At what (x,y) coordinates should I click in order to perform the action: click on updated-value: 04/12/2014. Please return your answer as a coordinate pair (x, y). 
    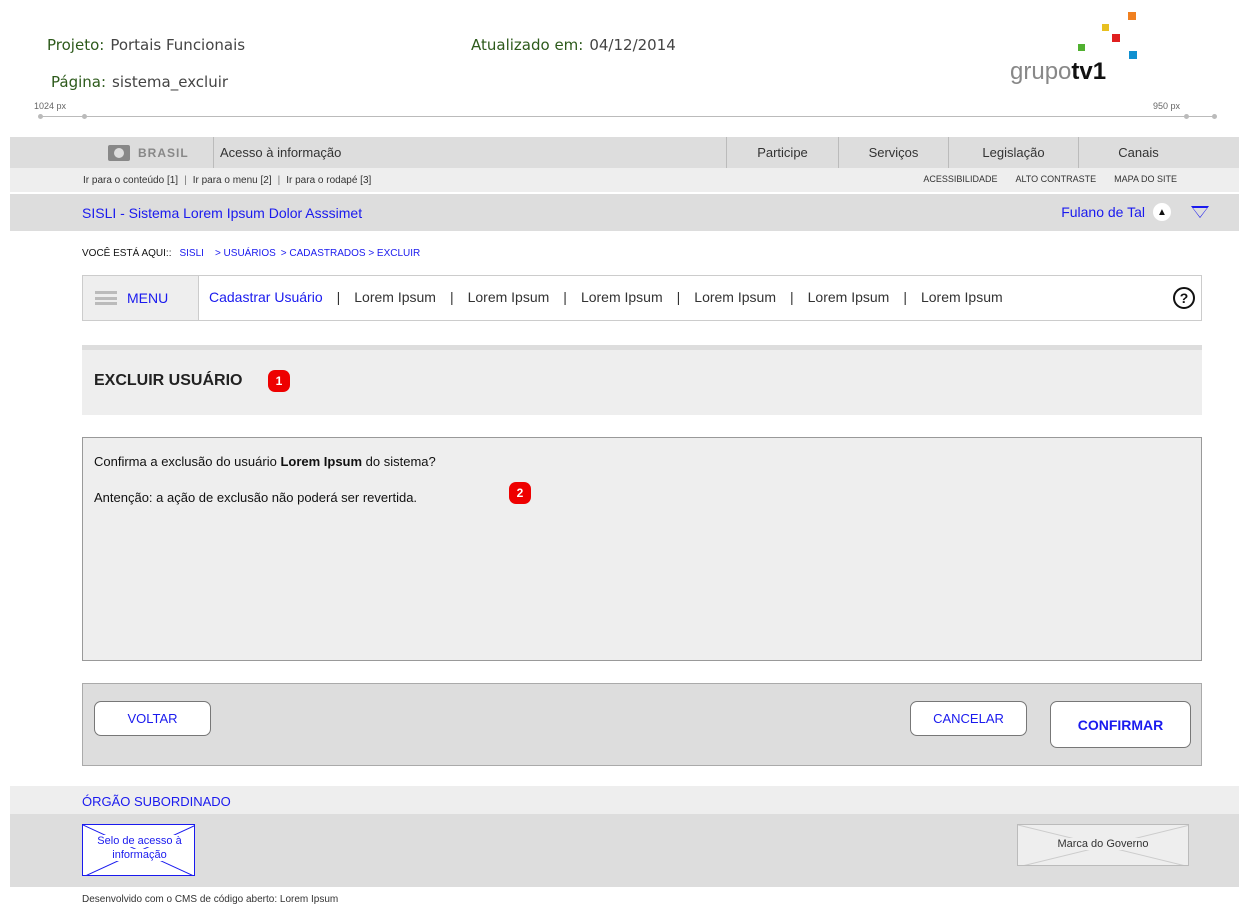
    Looking at the image, I should click on (632, 45).